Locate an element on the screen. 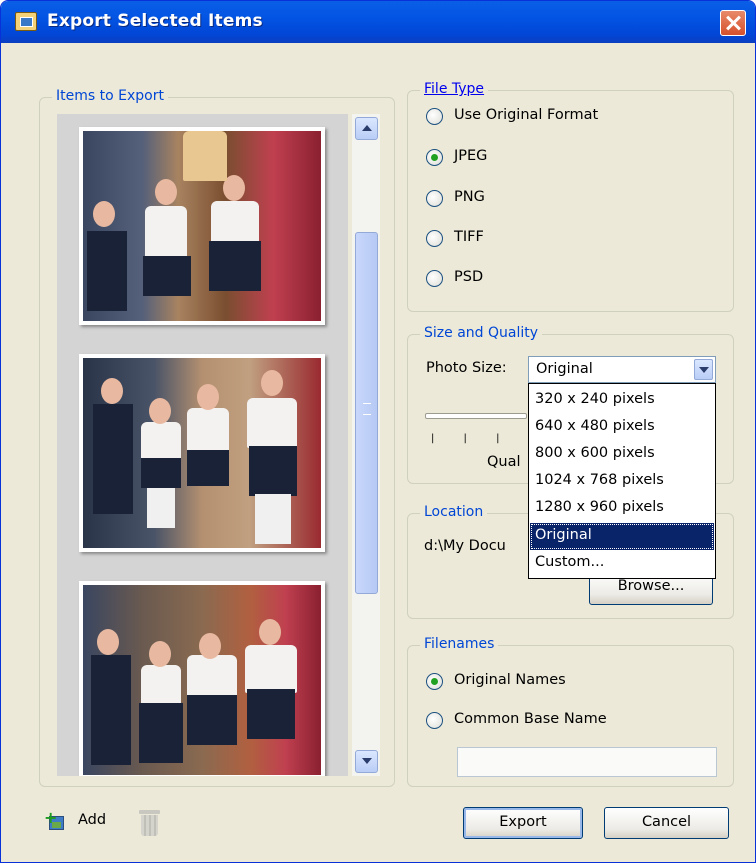 The height and width of the screenshot is (863, 756). location-legend: Location is located at coordinates (454, 512).